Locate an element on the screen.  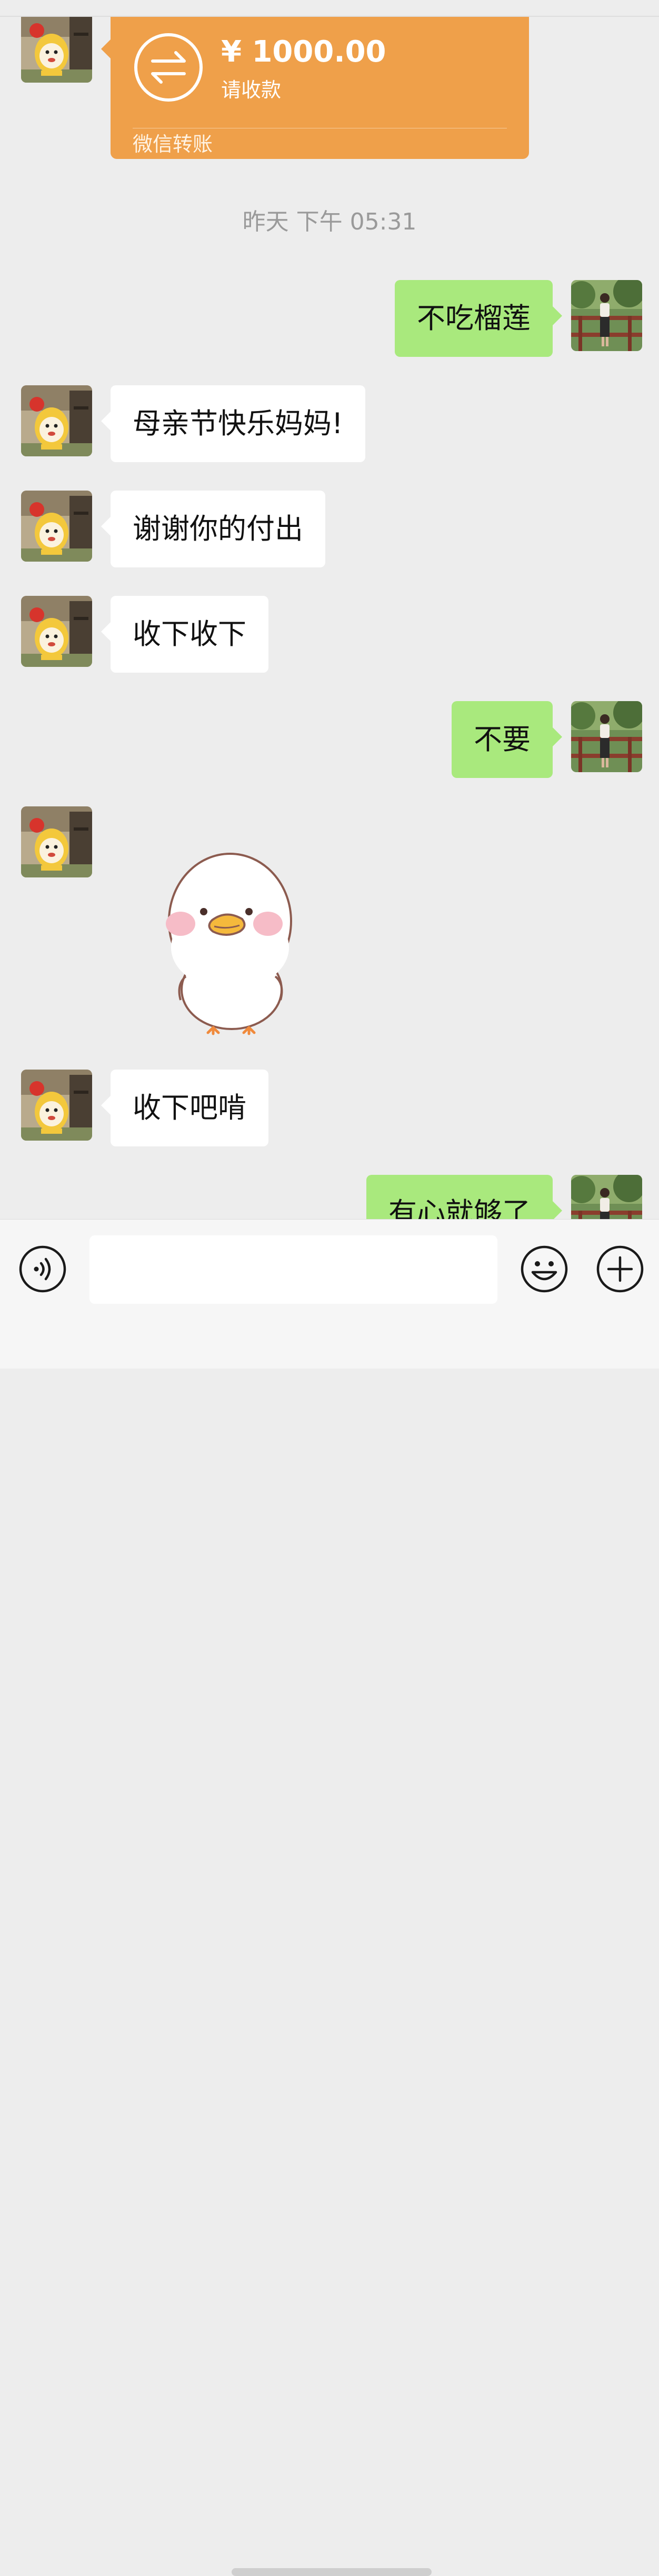
incoming-message-bubble: 谢谢你的付出 is located at coordinates (213, 529).